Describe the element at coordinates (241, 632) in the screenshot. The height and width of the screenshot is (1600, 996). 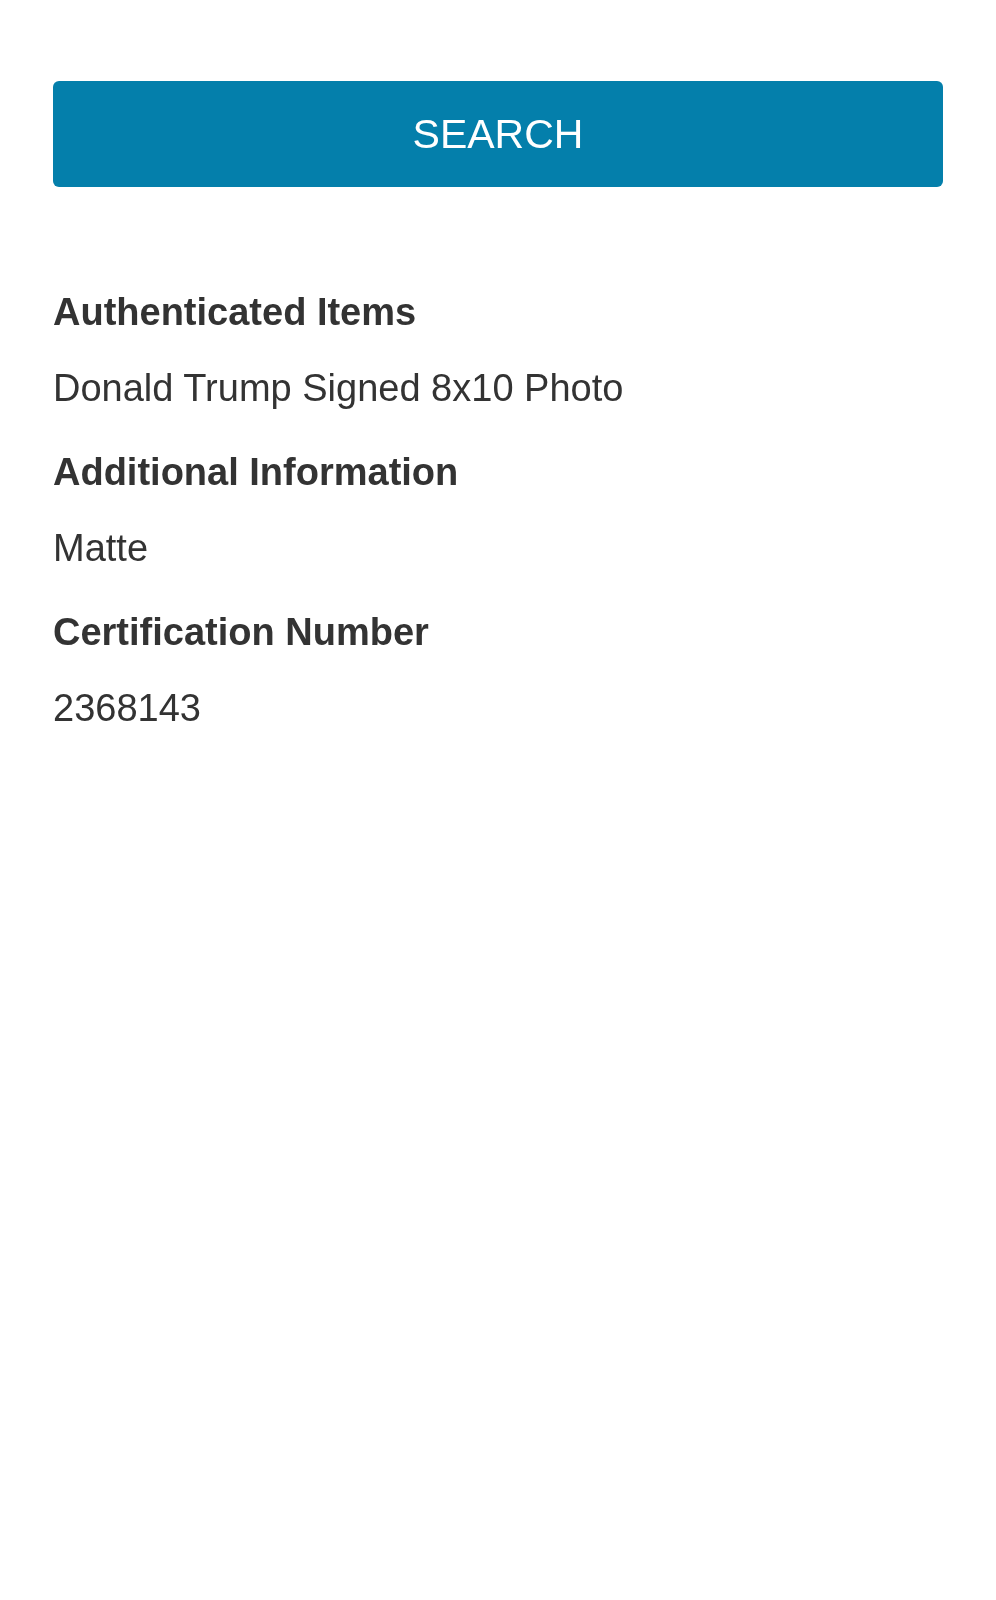
I see `detail-label: Certification Number` at that location.